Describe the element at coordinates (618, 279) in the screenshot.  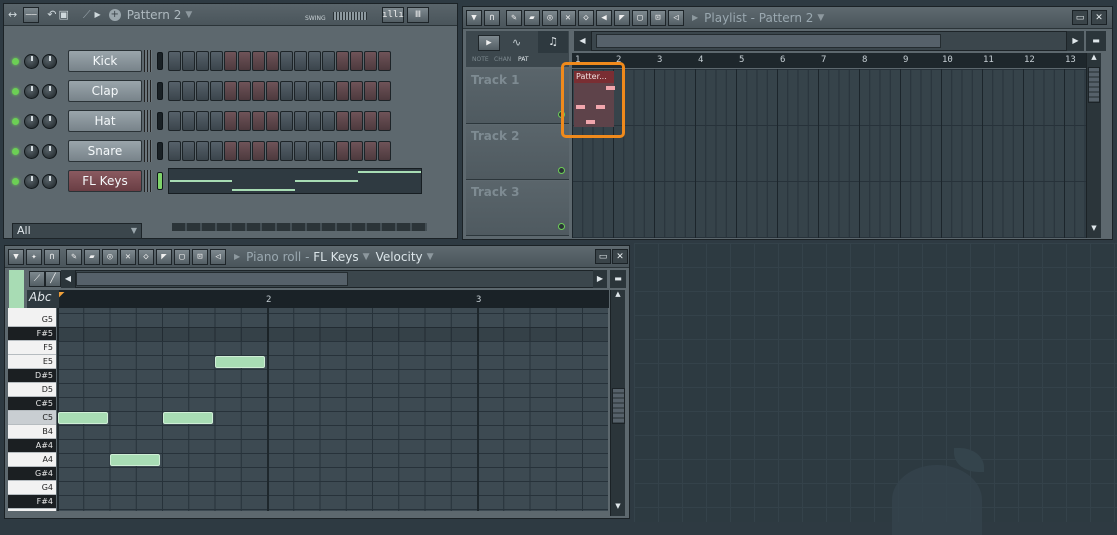
I see `piano-zoom-button: ▬` at that location.